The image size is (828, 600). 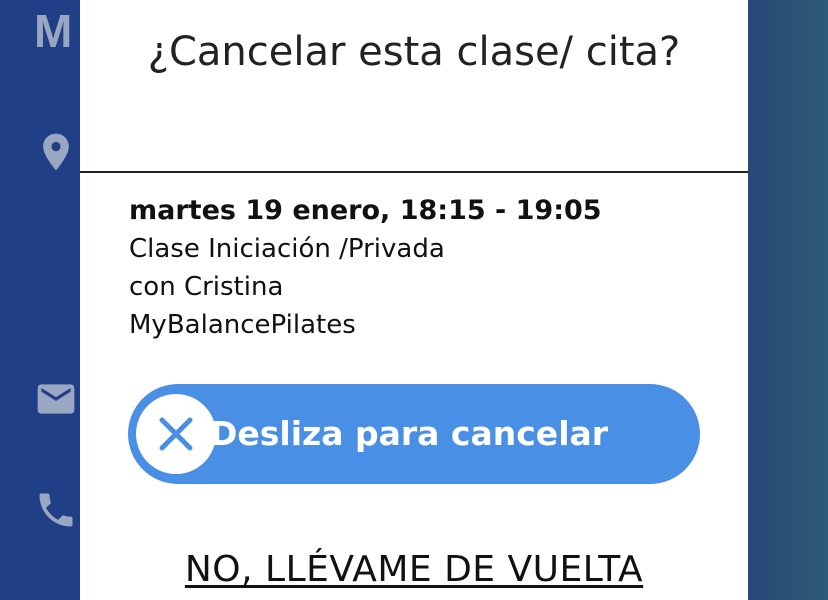 What do you see at coordinates (56, 510) in the screenshot?
I see `phone-icon` at bounding box center [56, 510].